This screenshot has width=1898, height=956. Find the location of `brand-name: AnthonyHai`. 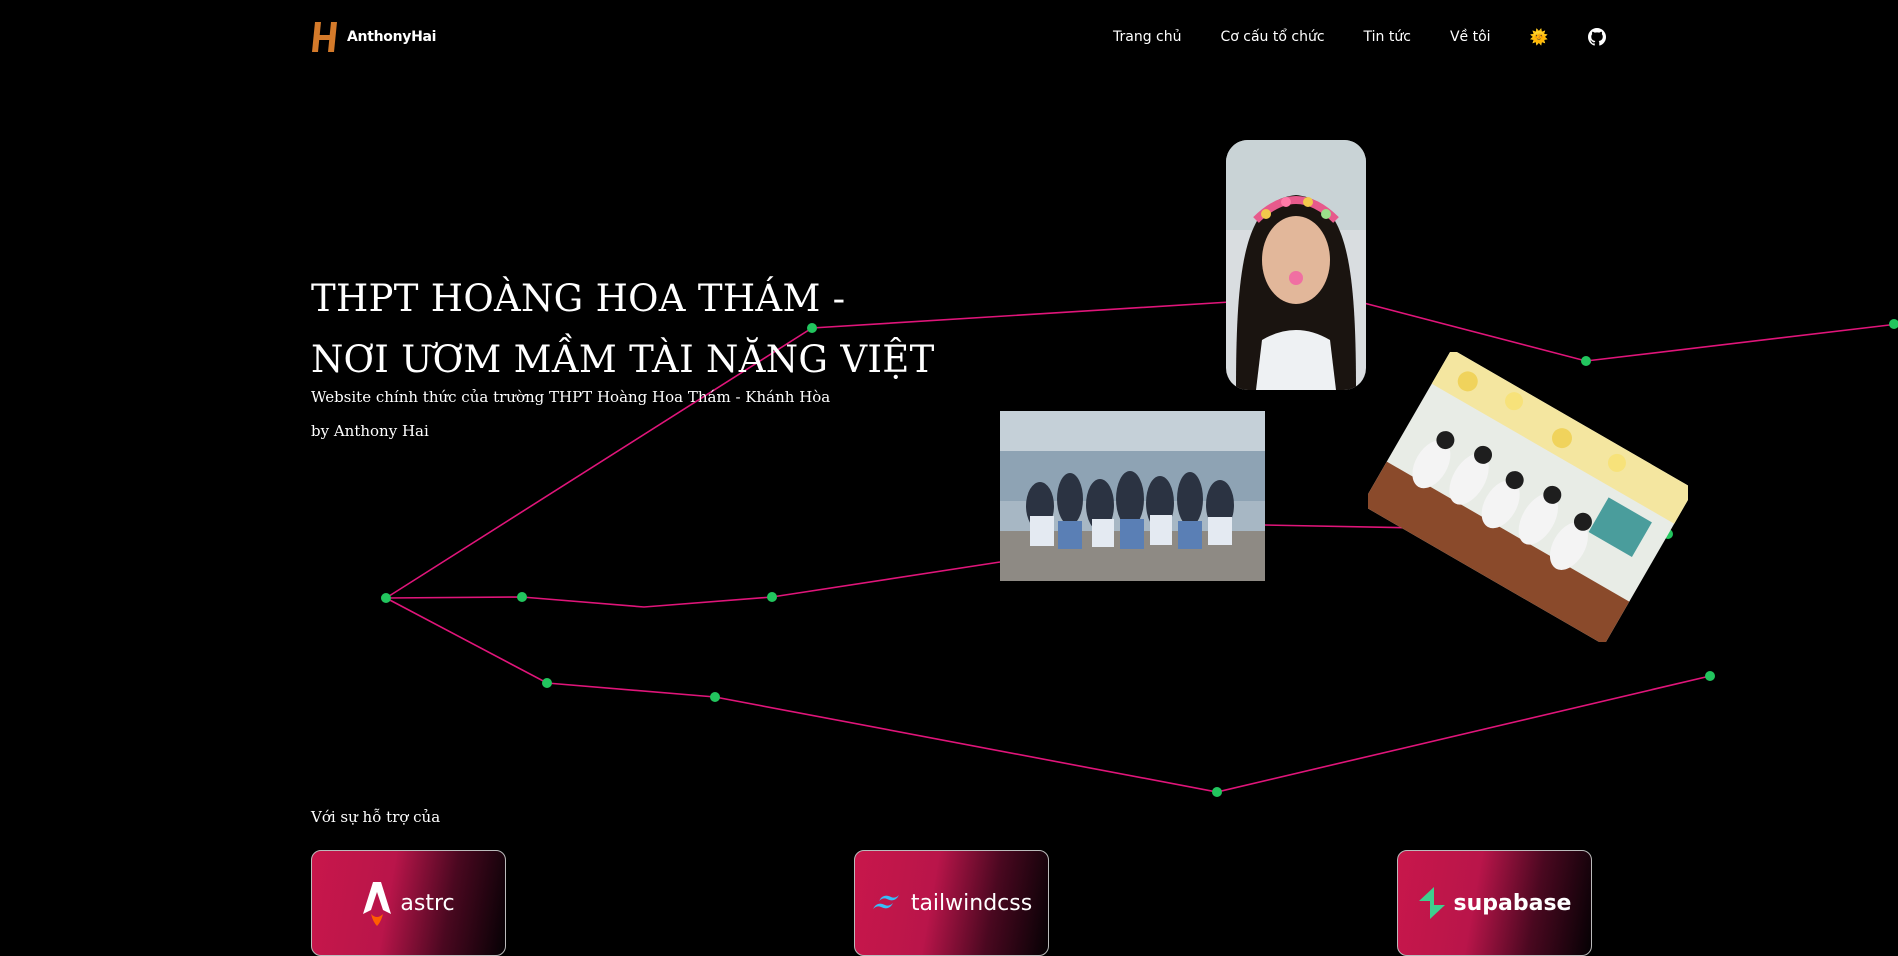

brand-name: AnthonyHai is located at coordinates (392, 37).